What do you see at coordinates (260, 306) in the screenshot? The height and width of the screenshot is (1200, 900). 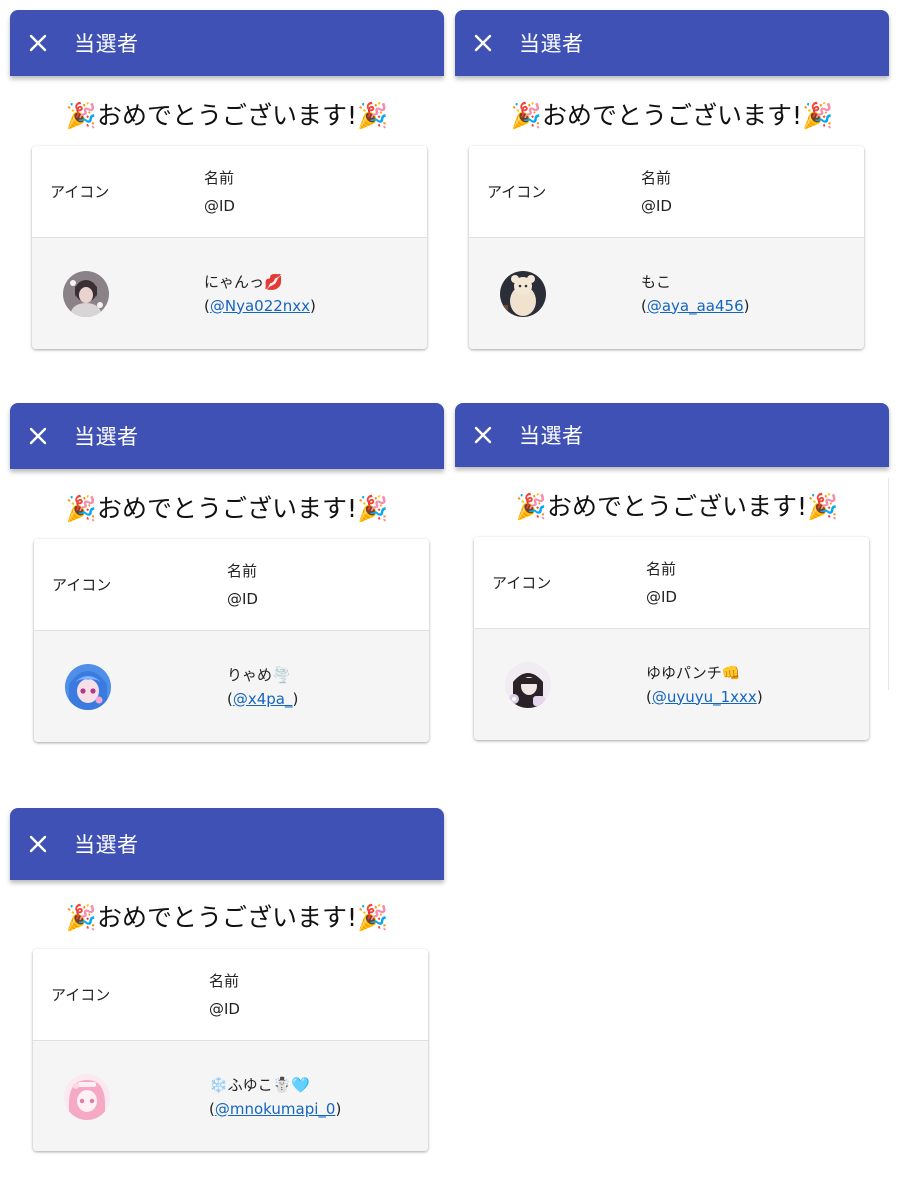 I see `winner-id-link: @Nya022nxx` at bounding box center [260, 306].